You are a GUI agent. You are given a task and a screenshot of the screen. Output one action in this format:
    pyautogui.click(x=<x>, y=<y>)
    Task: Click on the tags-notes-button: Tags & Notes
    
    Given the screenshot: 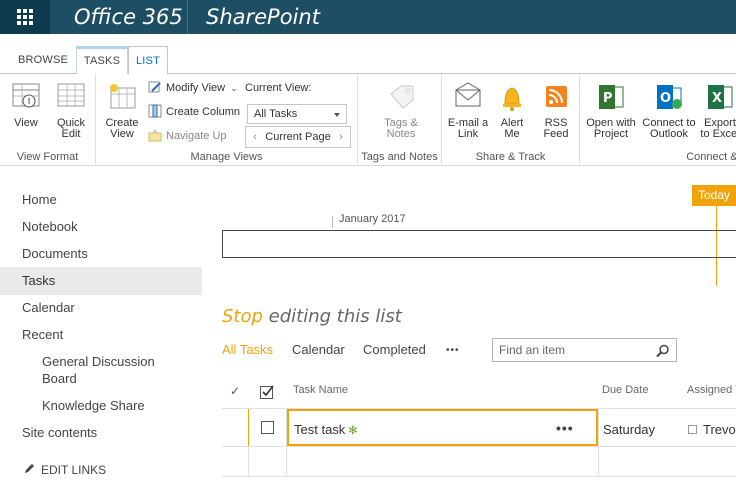 What is the action you would take?
    pyautogui.click(x=401, y=111)
    